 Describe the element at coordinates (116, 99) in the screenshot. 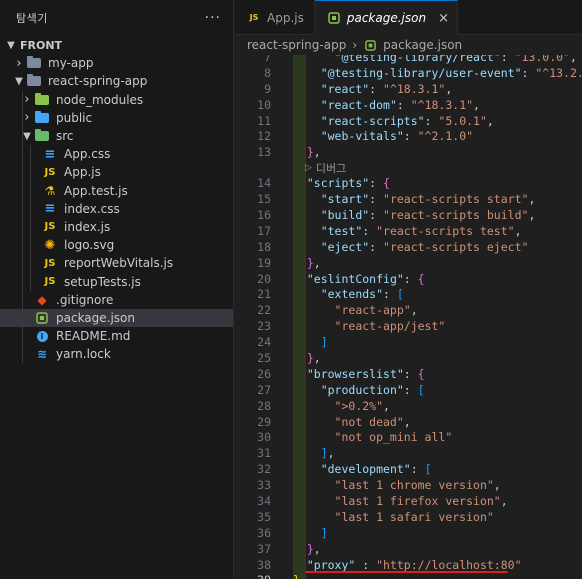

I see `folder-item: › node_modules` at that location.